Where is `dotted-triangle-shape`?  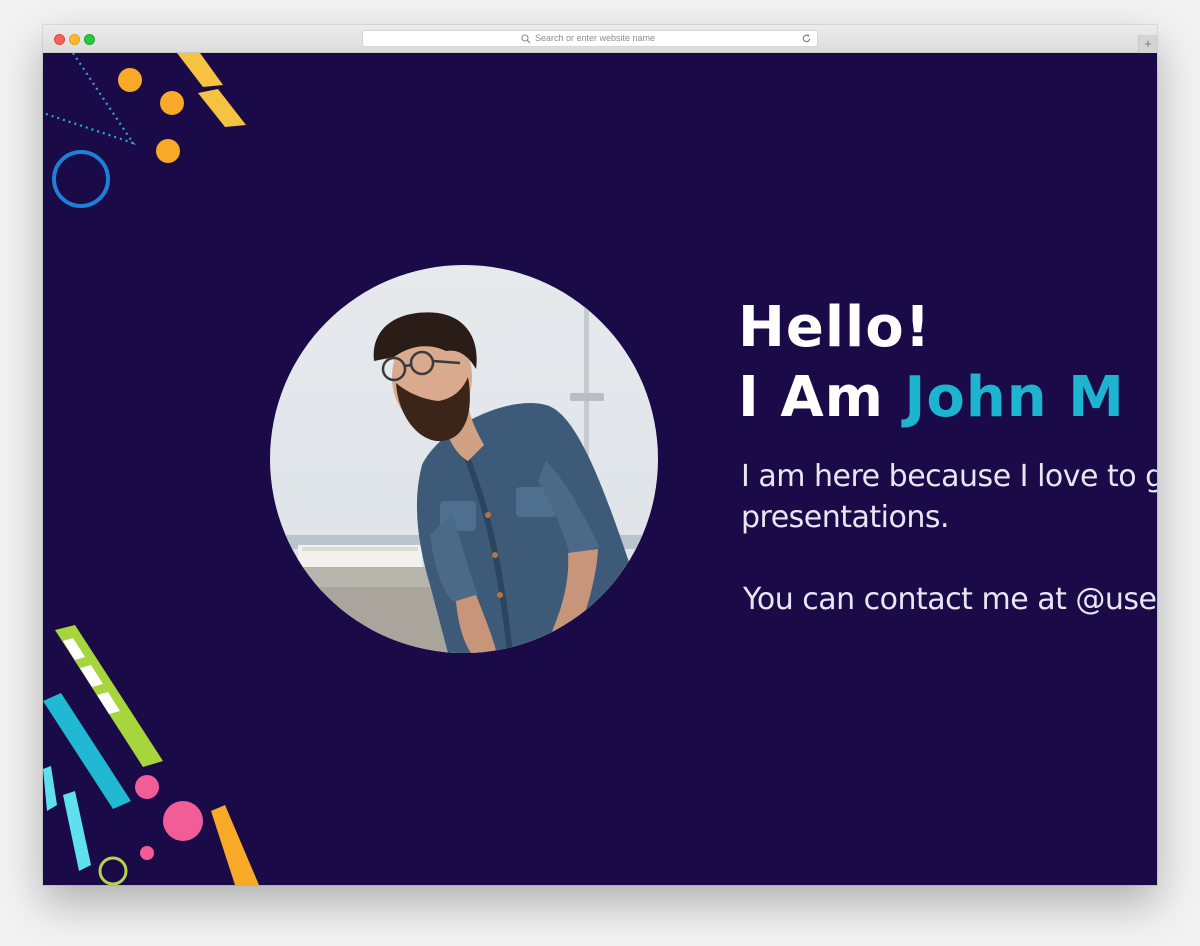 dotted-triangle-shape is located at coordinates (89, 99).